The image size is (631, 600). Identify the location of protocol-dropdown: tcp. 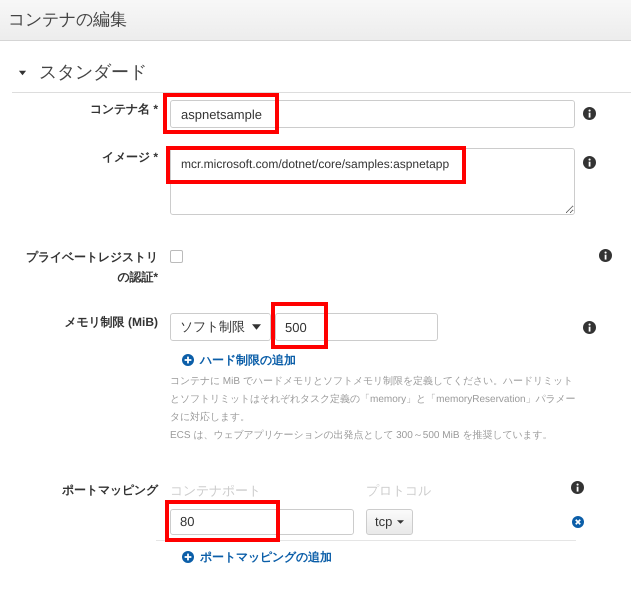
(390, 521).